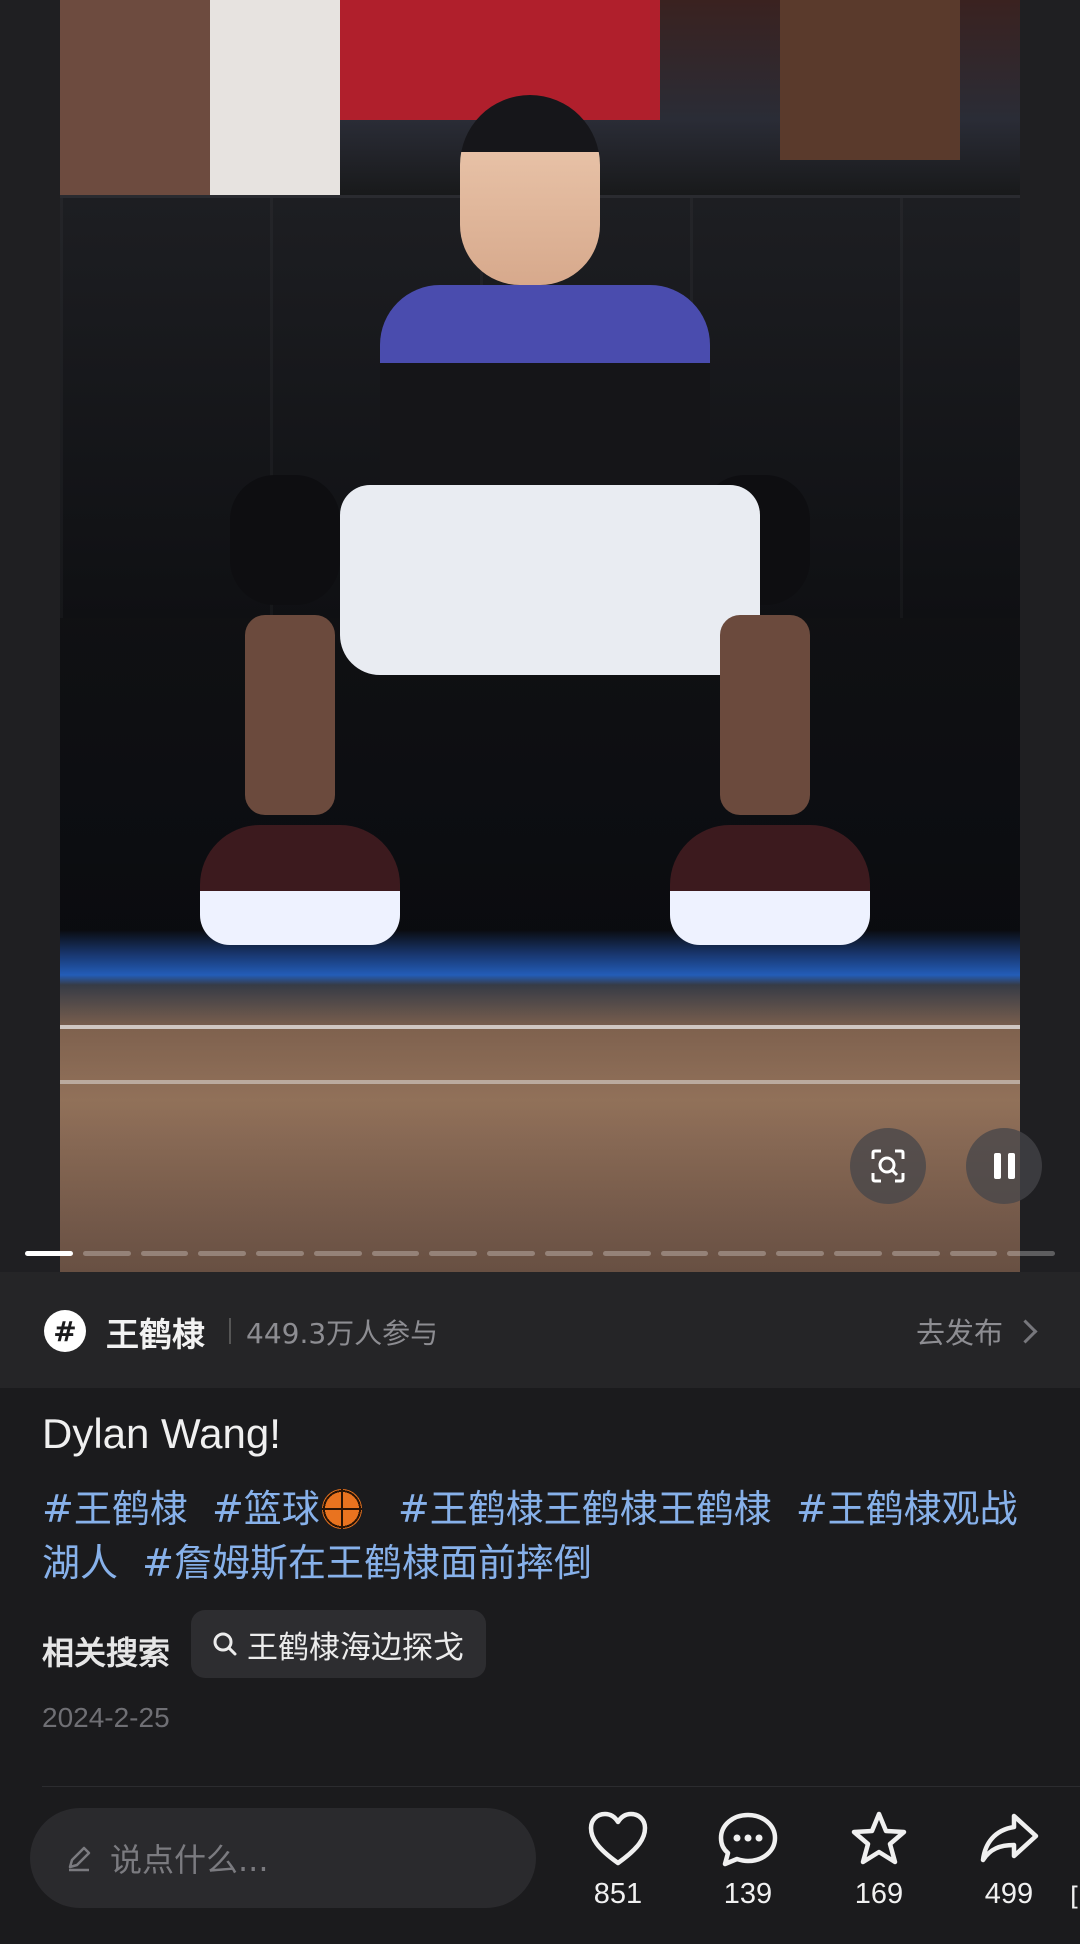 The width and height of the screenshot is (1080, 1944). What do you see at coordinates (341, 1509) in the screenshot?
I see `basketball-emoji-icon` at bounding box center [341, 1509].